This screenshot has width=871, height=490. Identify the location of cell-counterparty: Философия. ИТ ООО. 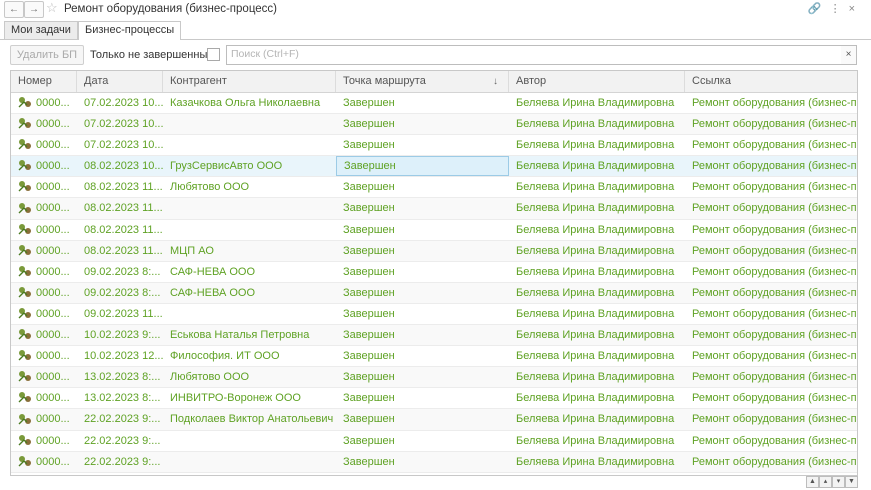
(249, 356).